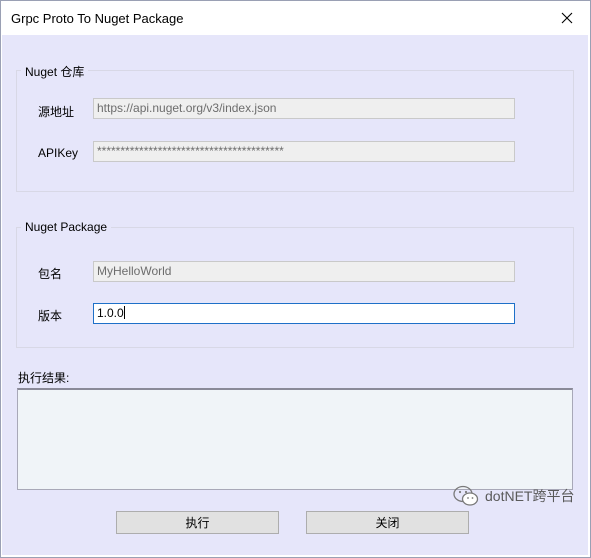 The image size is (591, 558). I want to click on version-label: 版本, so click(50, 316).